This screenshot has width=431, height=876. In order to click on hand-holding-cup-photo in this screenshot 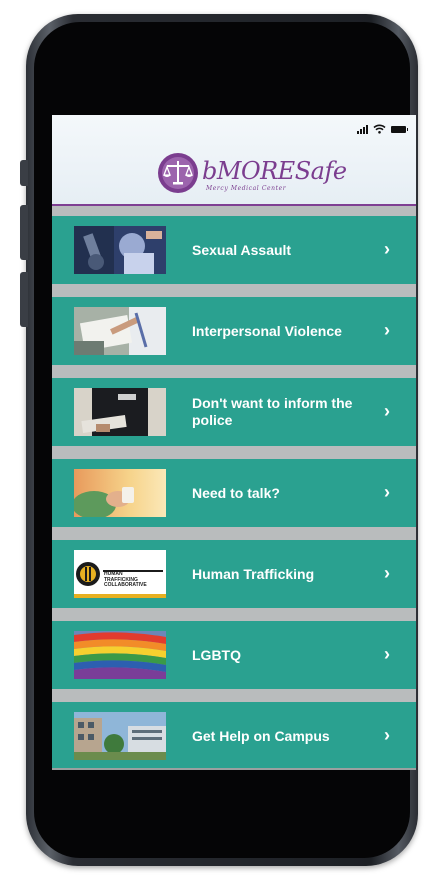, I will do `click(120, 493)`.